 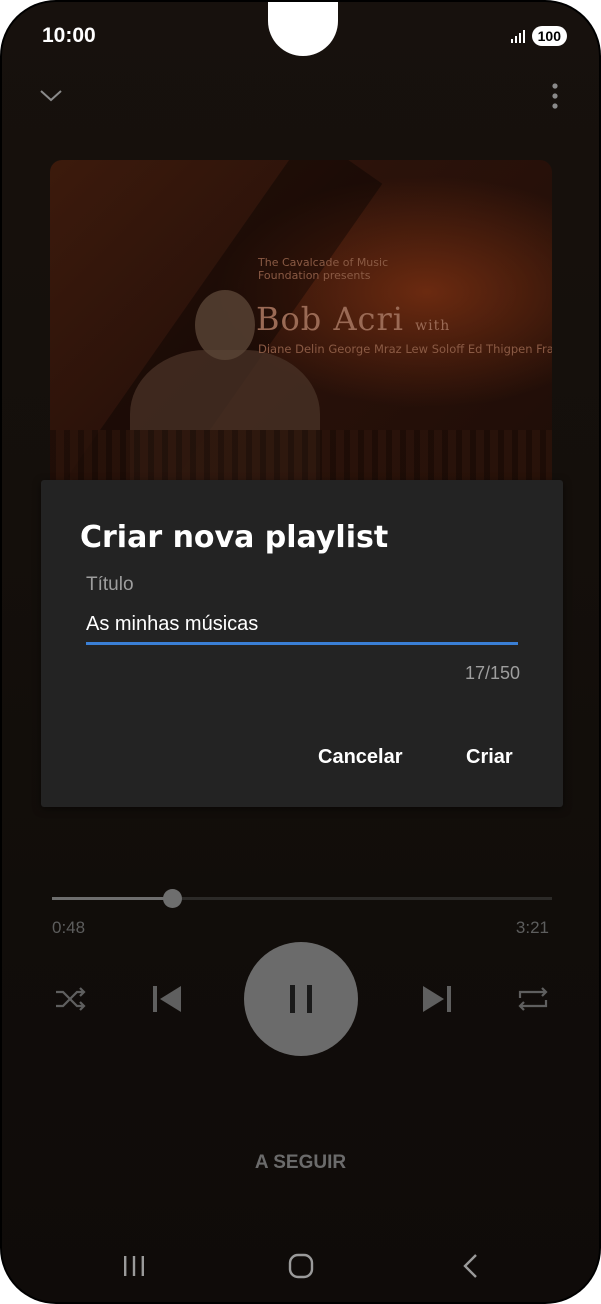 I want to click on status-time: 10:00, so click(x=69, y=35).